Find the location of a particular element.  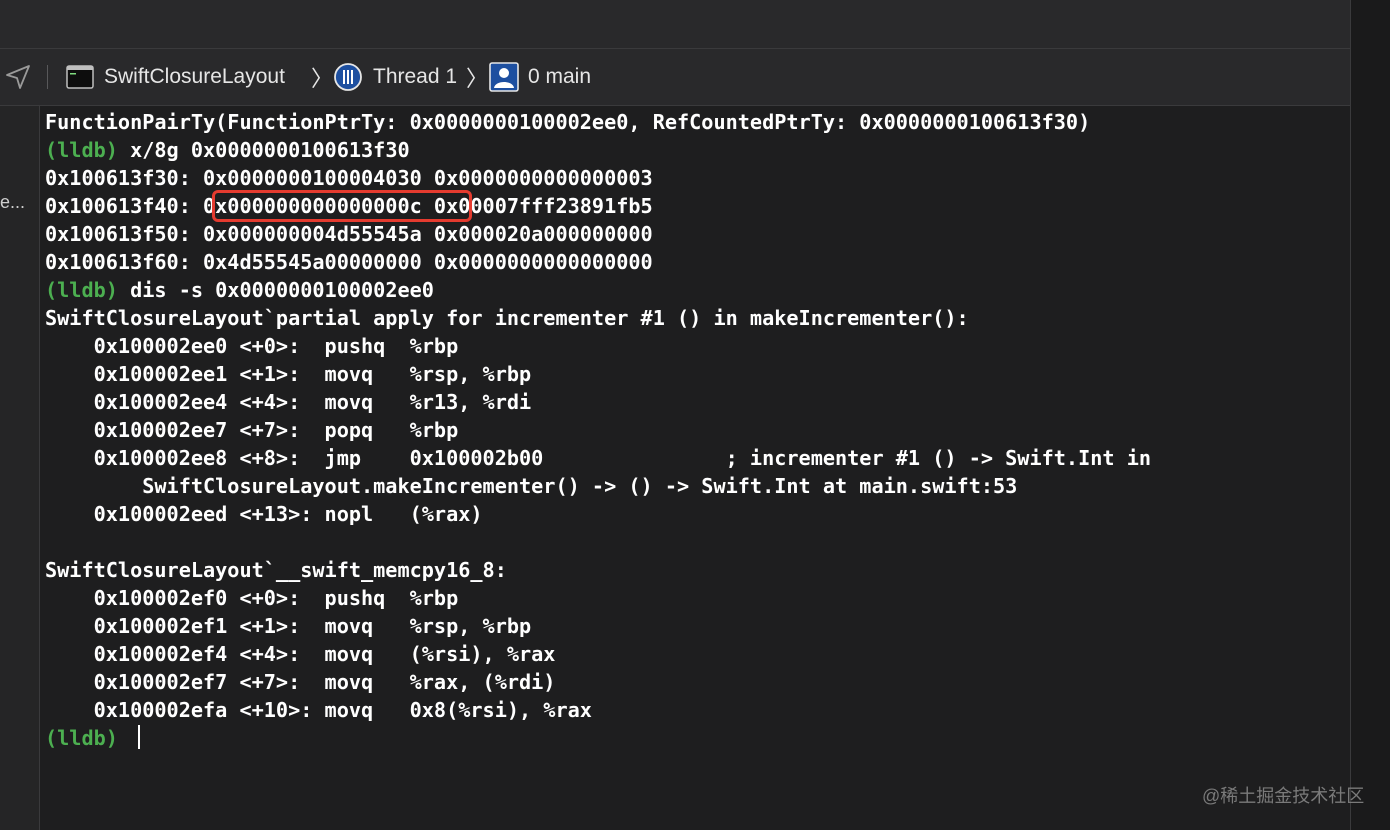

thread-icon is located at coordinates (348, 77).